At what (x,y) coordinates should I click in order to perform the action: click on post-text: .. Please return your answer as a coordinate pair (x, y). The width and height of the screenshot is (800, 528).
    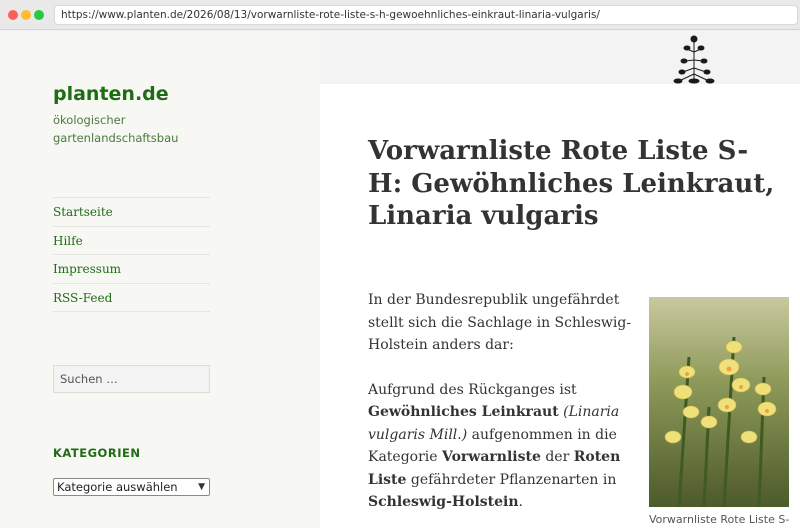
    Looking at the image, I should click on (520, 502).